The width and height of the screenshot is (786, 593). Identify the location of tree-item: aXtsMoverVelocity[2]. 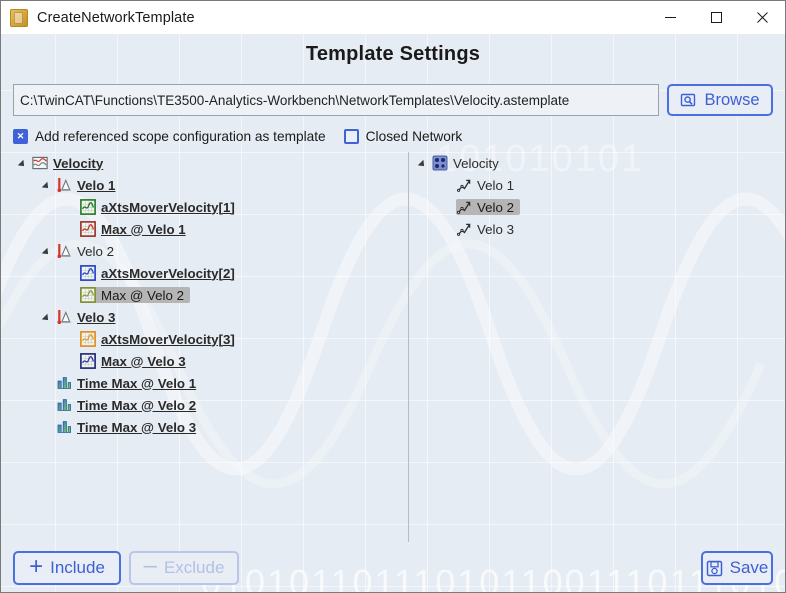
(209, 273).